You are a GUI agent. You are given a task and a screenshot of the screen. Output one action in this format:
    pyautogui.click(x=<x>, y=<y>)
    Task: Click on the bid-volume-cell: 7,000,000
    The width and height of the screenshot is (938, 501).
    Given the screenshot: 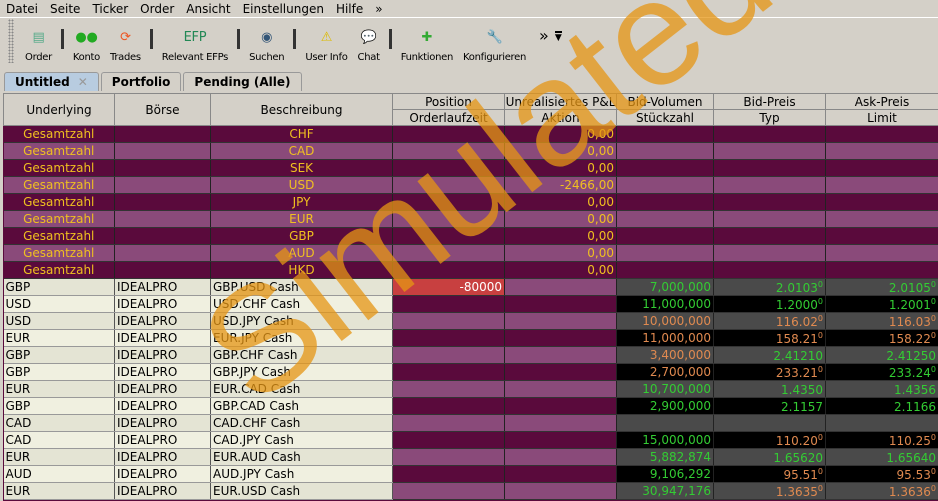 What is the action you would take?
    pyautogui.click(x=665, y=287)
    